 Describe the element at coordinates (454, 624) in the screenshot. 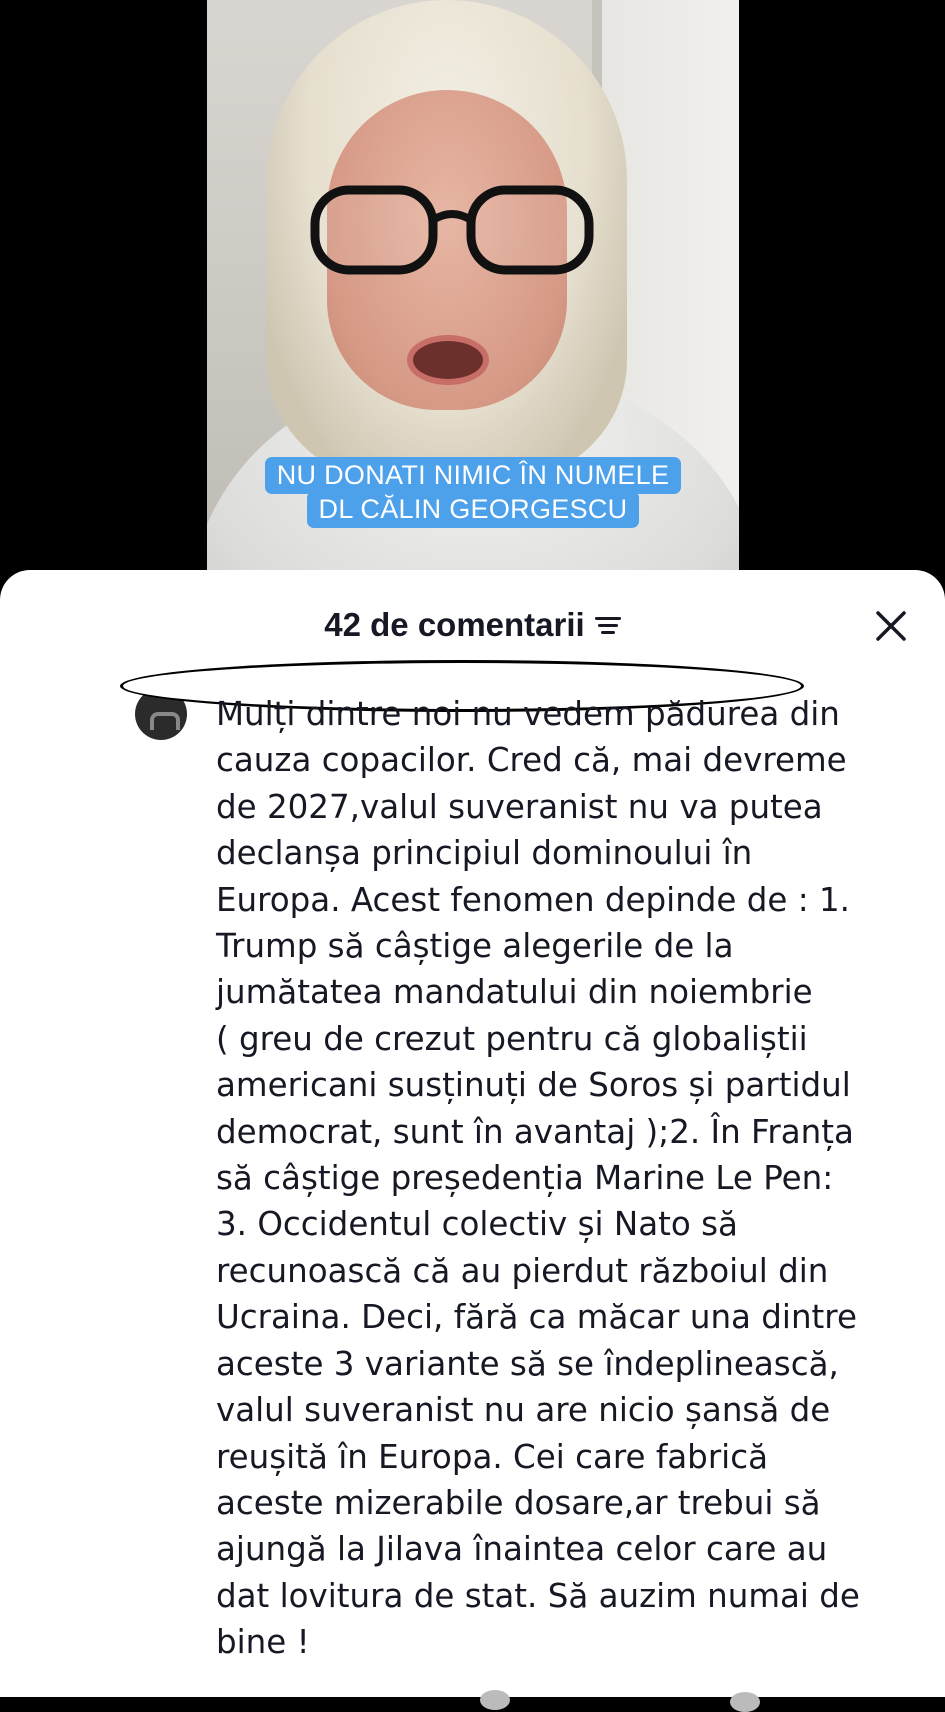

I see `comments-count-label: 42 de comentarii` at that location.